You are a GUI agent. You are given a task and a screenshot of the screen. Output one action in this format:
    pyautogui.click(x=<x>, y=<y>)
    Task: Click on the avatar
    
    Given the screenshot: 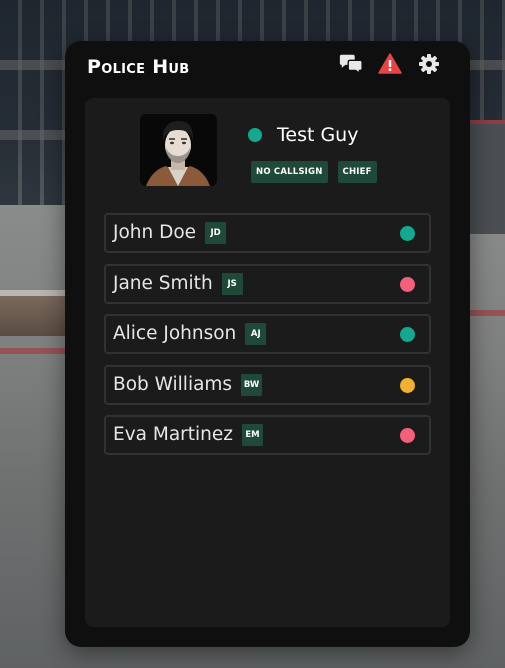 What is the action you would take?
    pyautogui.click(x=178, y=150)
    